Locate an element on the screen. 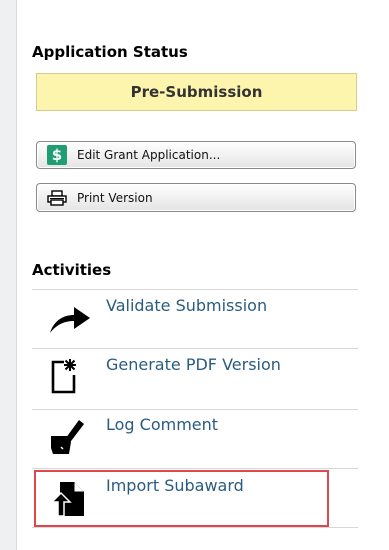 The image size is (389, 550). activities-heading: Activities is located at coordinates (72, 270).